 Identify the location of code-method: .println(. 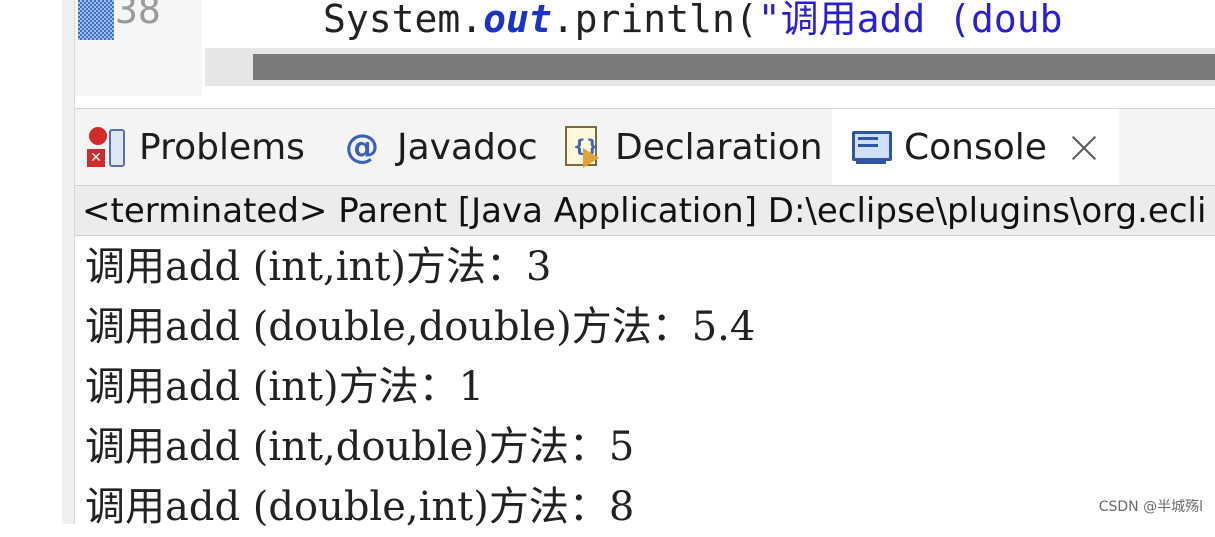
(654, 20).